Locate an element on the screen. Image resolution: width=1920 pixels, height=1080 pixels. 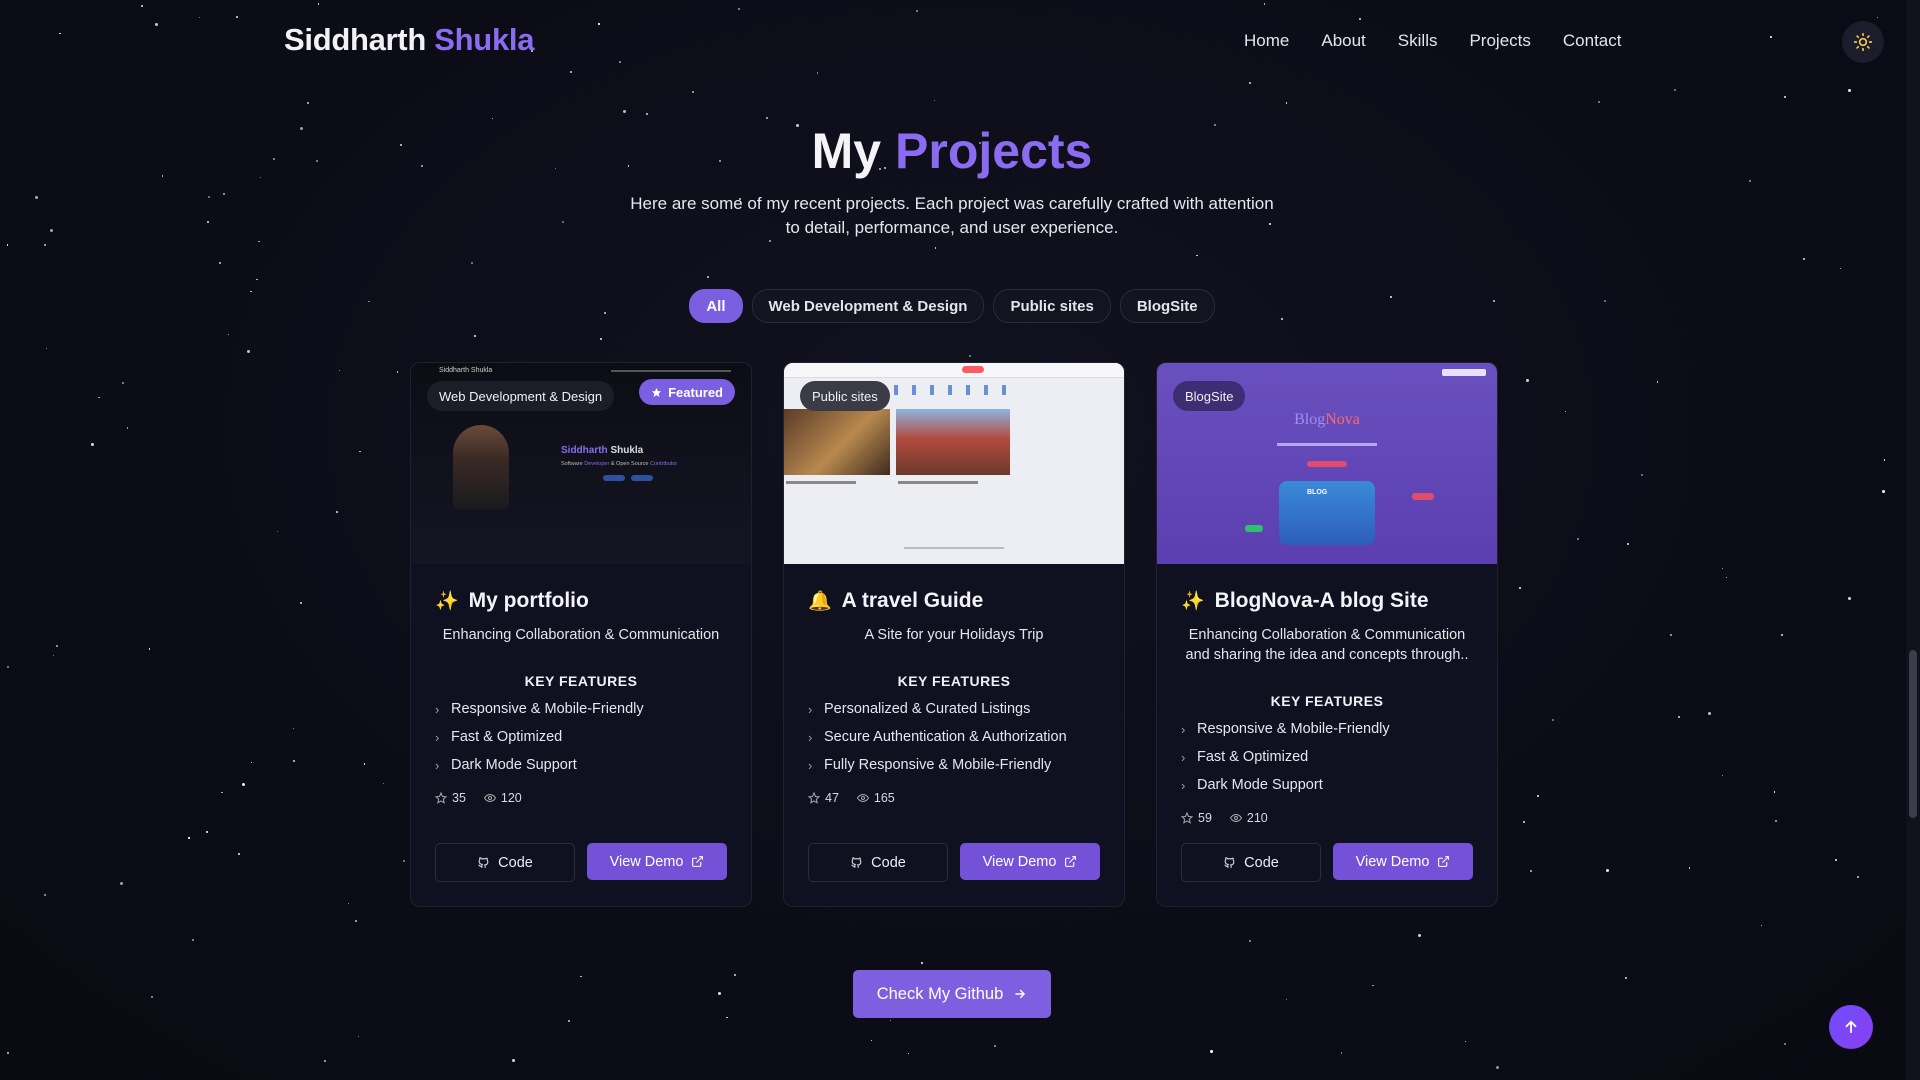
brand-logo: Siddharth Shukla is located at coordinates (409, 40).